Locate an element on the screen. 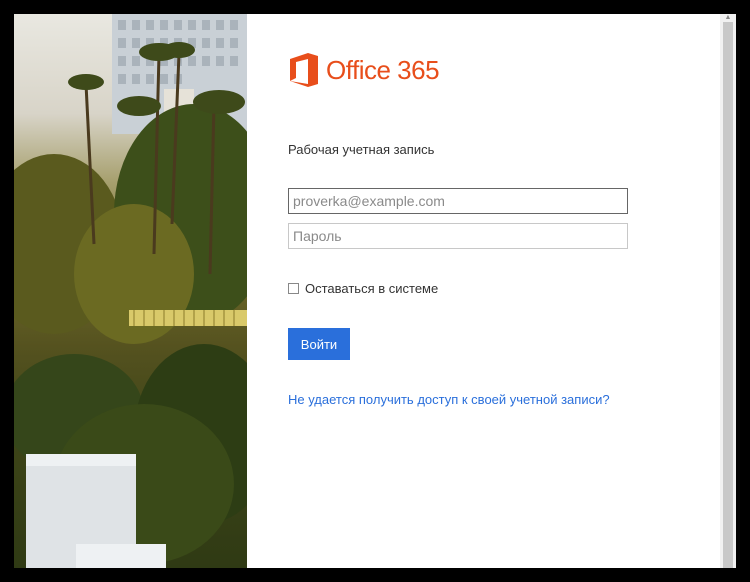 The width and height of the screenshot is (750, 582). scrollbar-thumb is located at coordinates (728, 295).